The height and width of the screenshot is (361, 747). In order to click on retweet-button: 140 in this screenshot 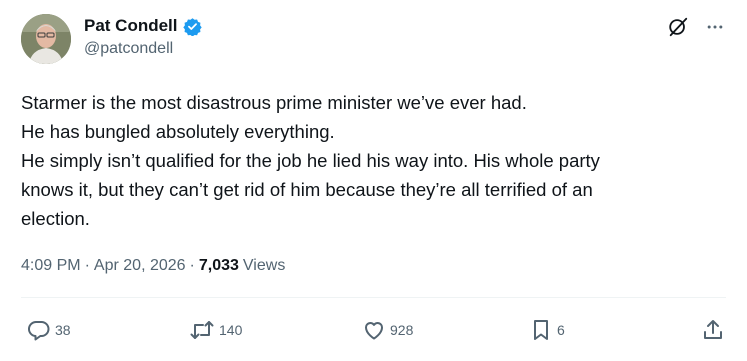, I will do `click(215, 330)`.